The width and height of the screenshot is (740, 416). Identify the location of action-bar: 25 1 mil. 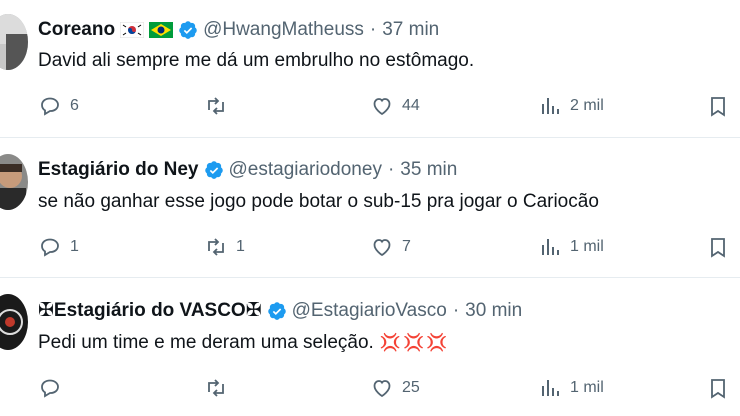
(388, 388).